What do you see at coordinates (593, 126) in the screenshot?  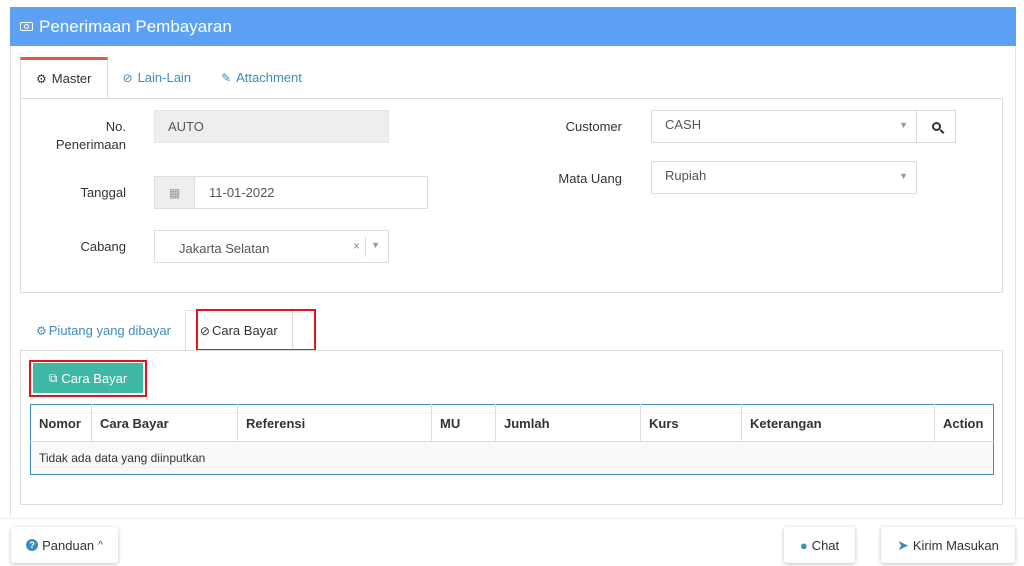 I see `customer-label: Customer` at bounding box center [593, 126].